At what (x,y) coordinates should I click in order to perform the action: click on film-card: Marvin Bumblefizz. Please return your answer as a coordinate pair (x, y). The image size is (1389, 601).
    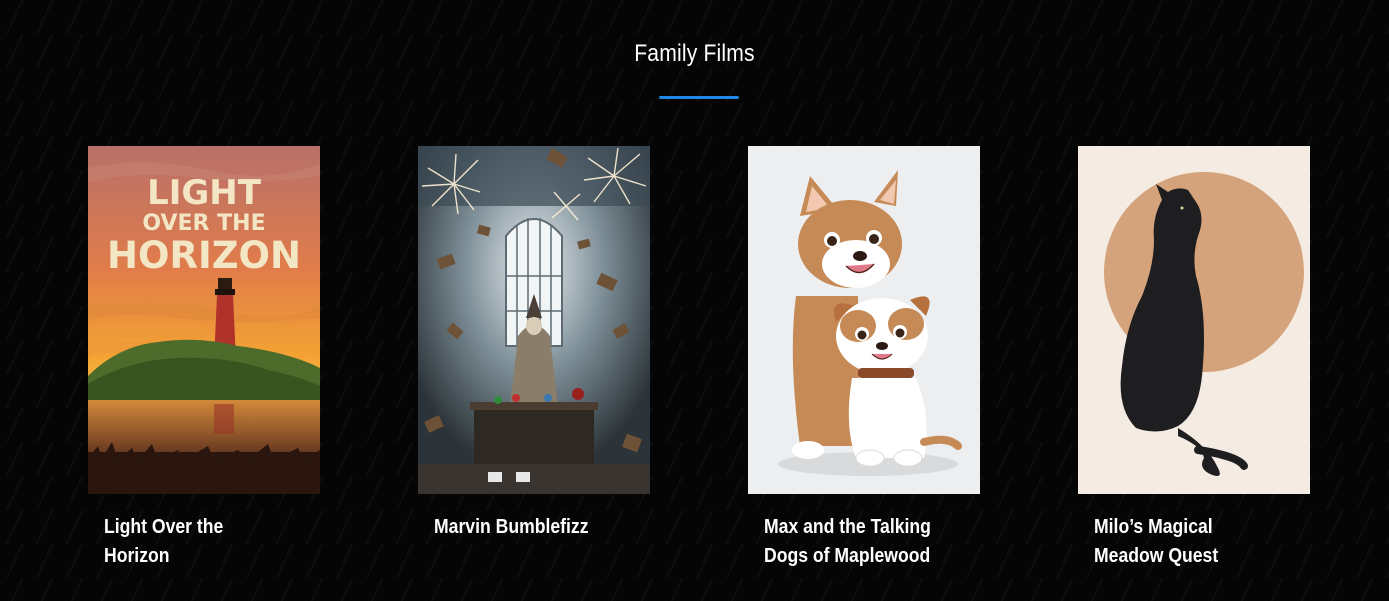
    Looking at the image, I should click on (534, 344).